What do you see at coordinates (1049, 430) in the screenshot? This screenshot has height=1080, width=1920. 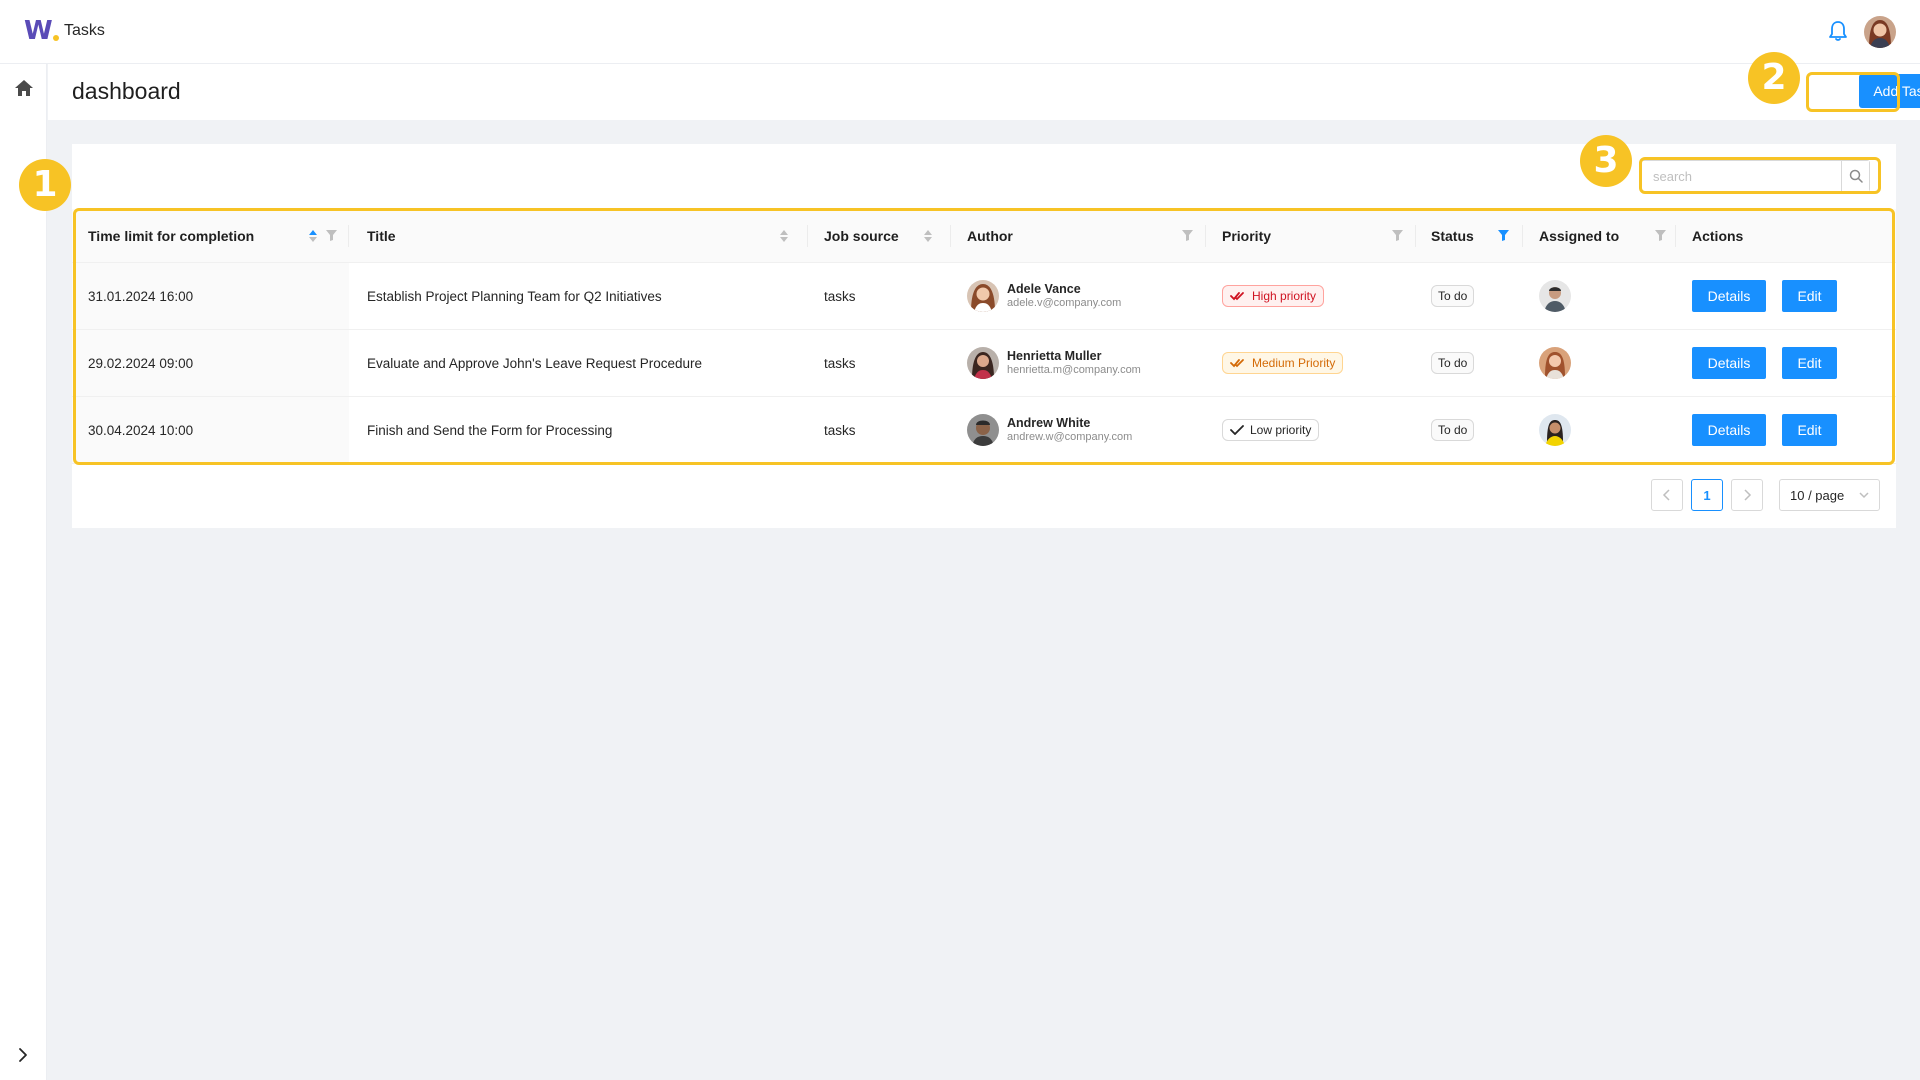 I see `author-cell: Andrew White andrew.w@company.com` at bounding box center [1049, 430].